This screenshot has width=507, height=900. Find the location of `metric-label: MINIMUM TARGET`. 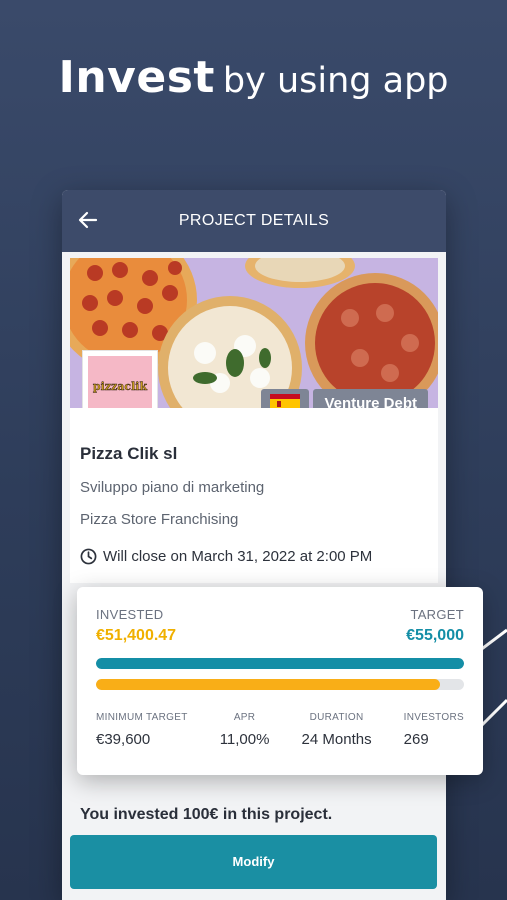

metric-label: MINIMUM TARGET is located at coordinates (142, 717).